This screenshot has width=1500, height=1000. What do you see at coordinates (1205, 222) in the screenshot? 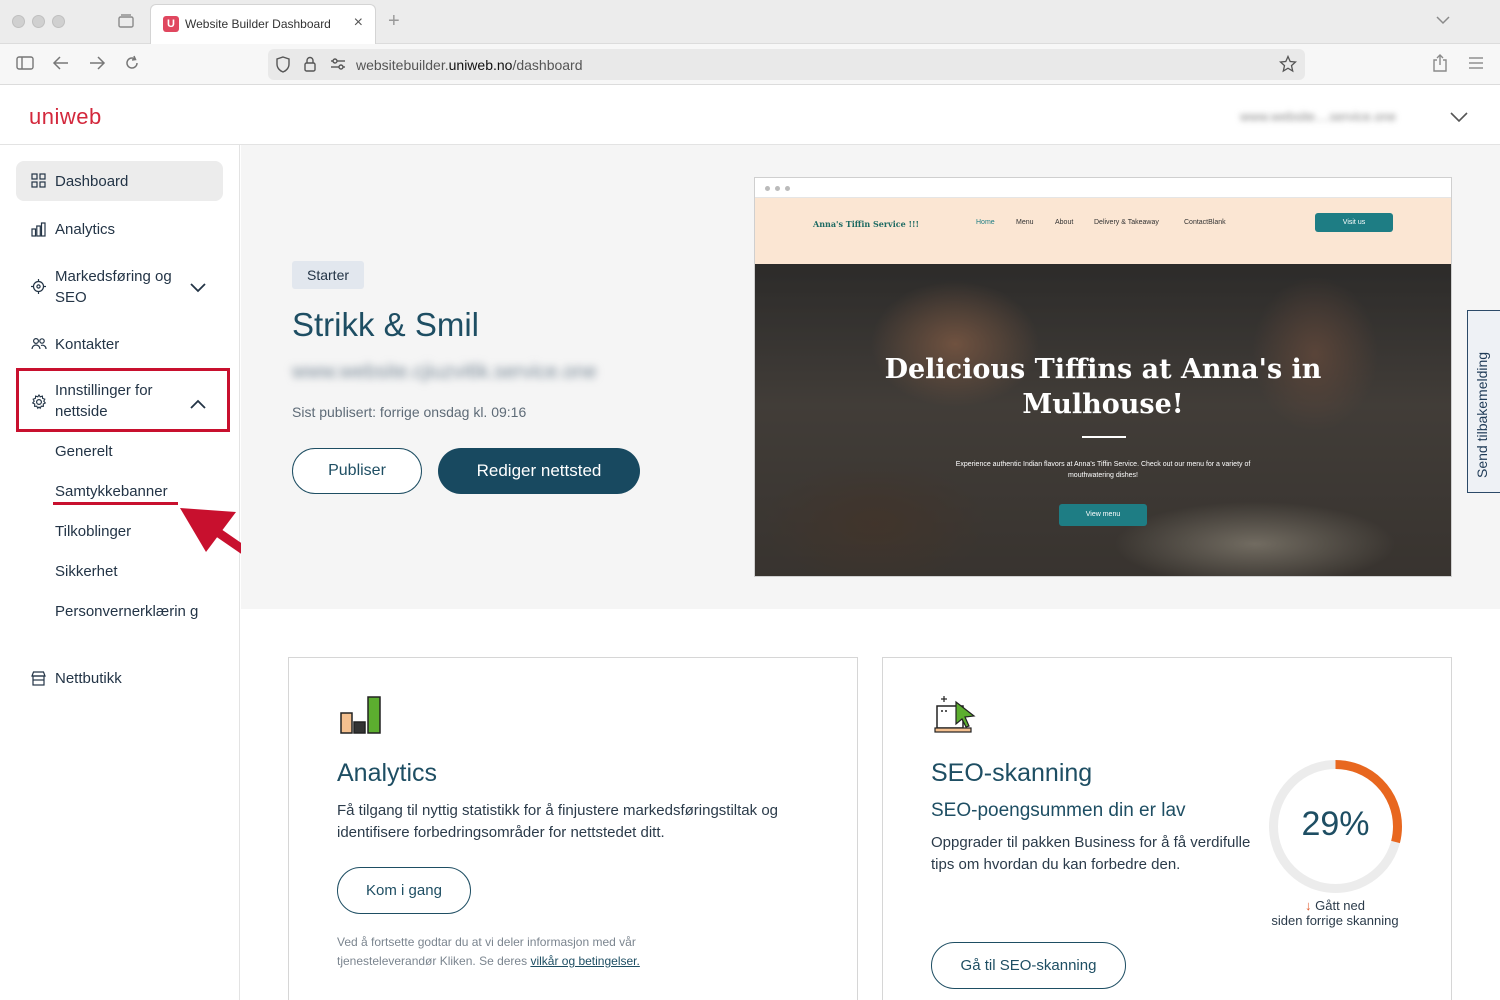
I see `preview-nav-contact: ContactBlank` at bounding box center [1205, 222].